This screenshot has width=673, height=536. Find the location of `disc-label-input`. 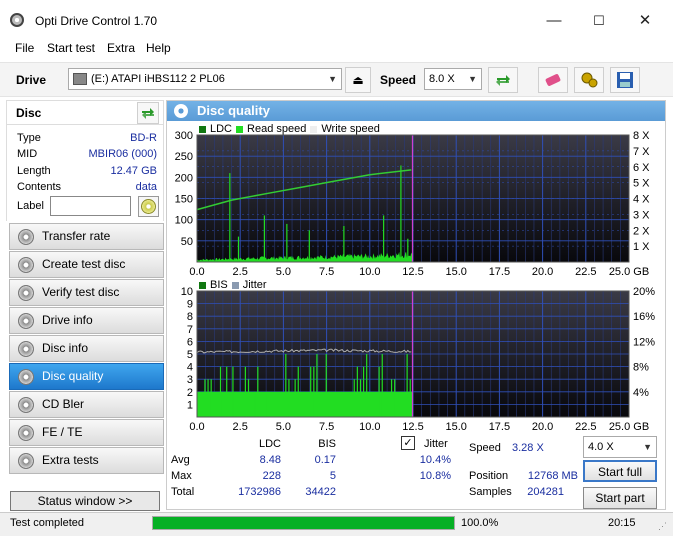

disc-label-input is located at coordinates (90, 206).